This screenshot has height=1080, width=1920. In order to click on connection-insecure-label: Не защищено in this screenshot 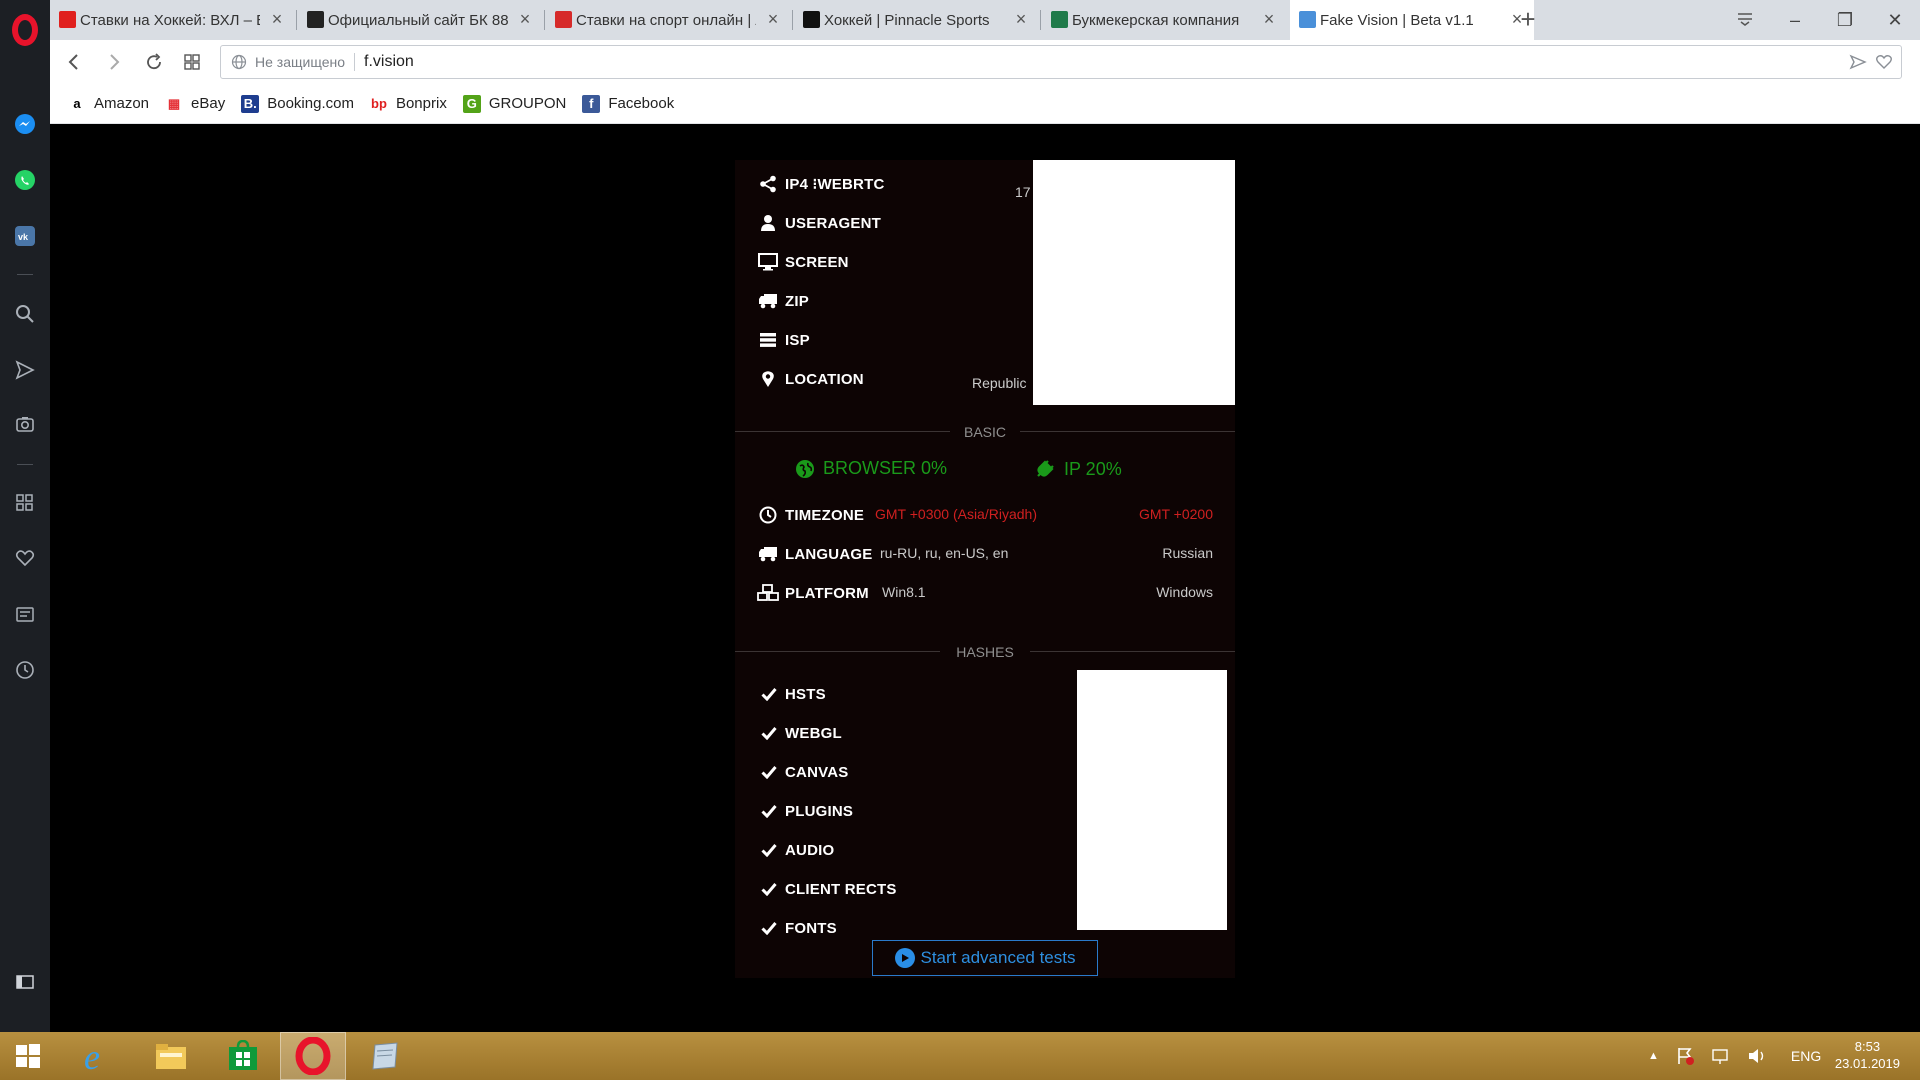, I will do `click(300, 62)`.